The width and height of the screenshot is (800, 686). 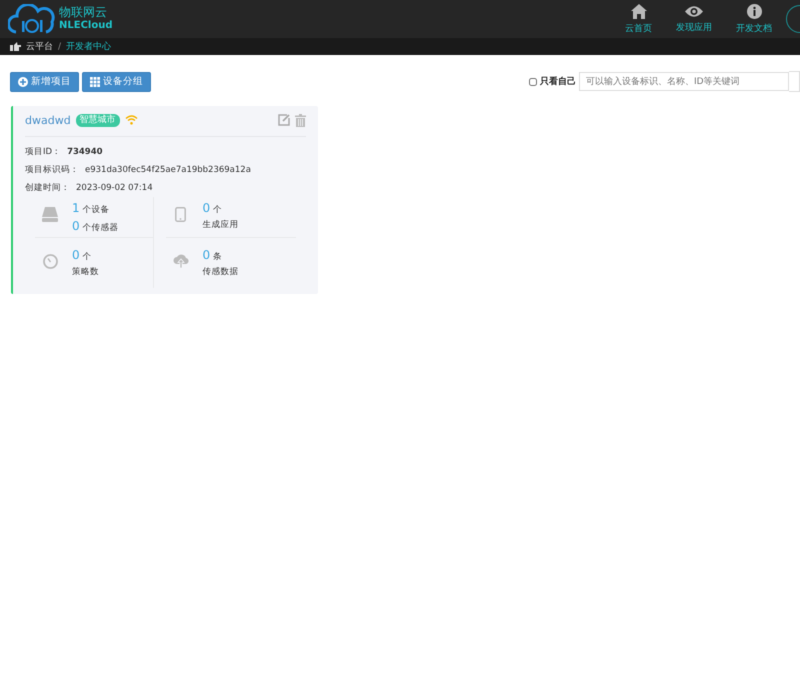 I want to click on phone-icon, so click(x=180, y=214).